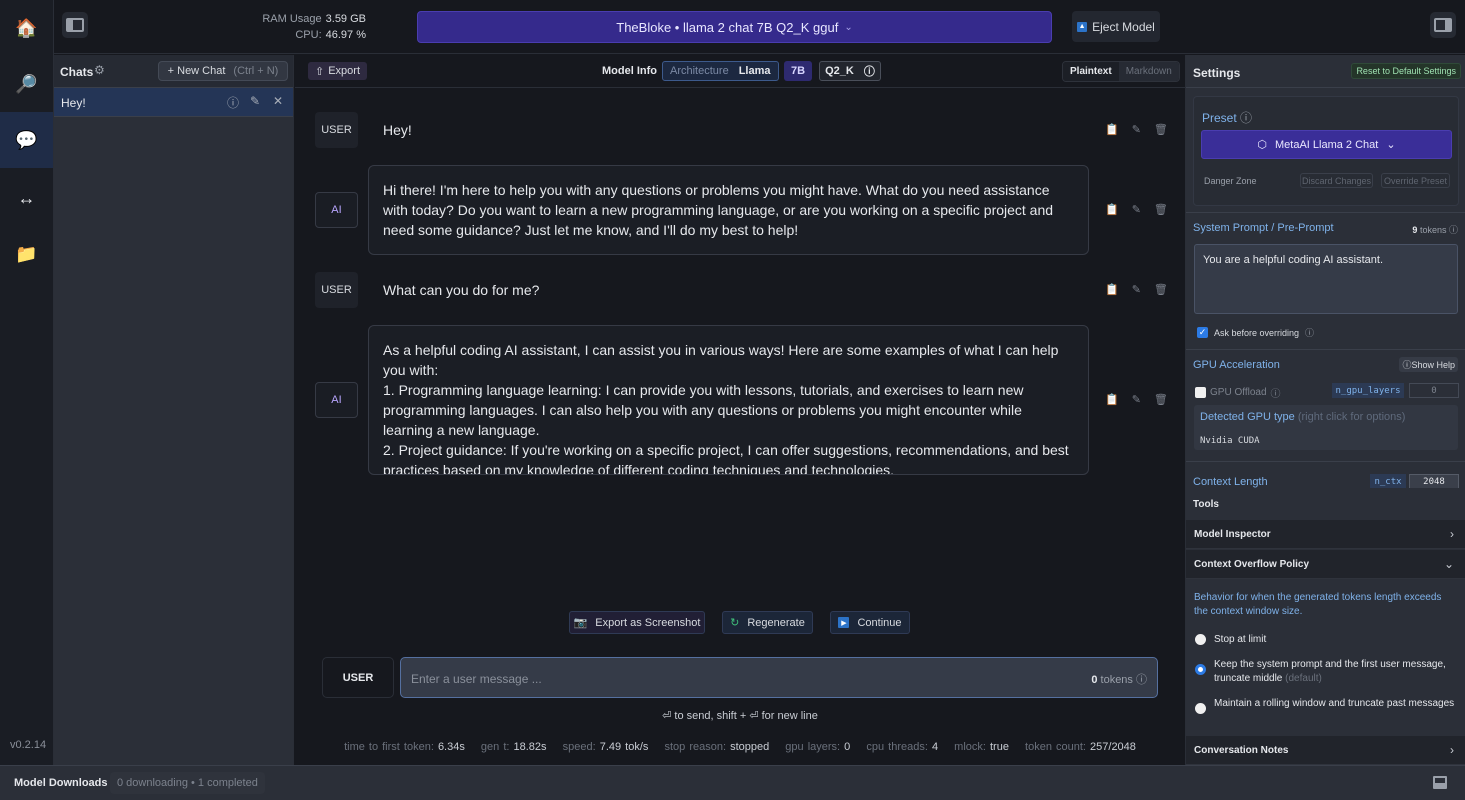 This screenshot has height=800, width=1465. Describe the element at coordinates (255, 101) in the screenshot. I see `pencil-icon: ✎` at that location.